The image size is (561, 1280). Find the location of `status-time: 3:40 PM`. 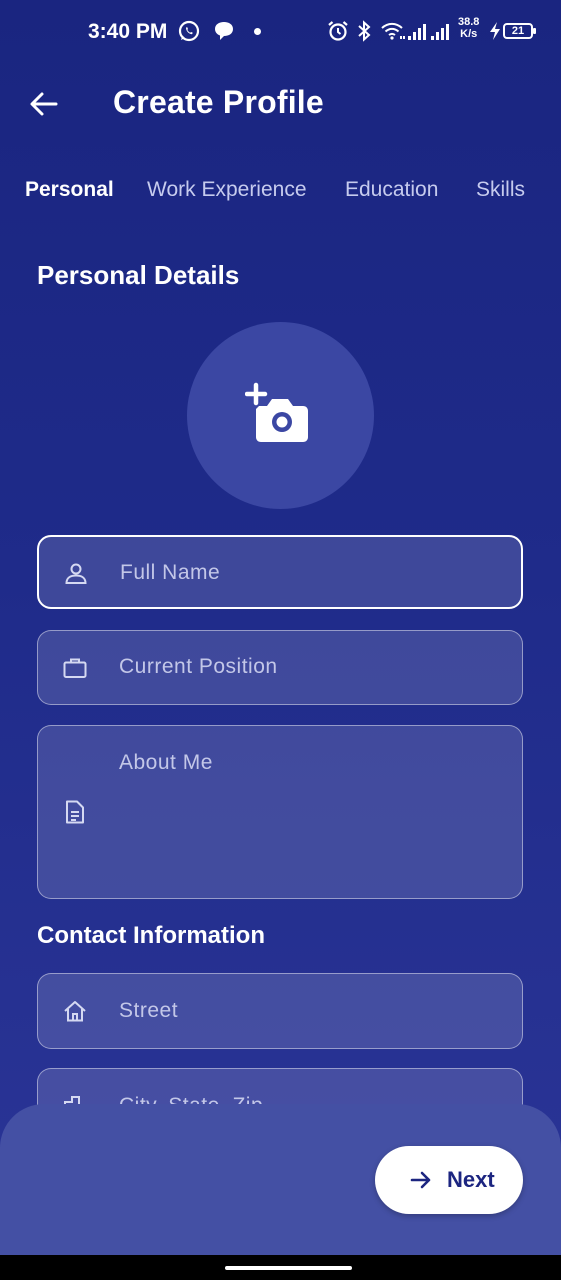

status-time: 3:40 PM is located at coordinates (128, 31).